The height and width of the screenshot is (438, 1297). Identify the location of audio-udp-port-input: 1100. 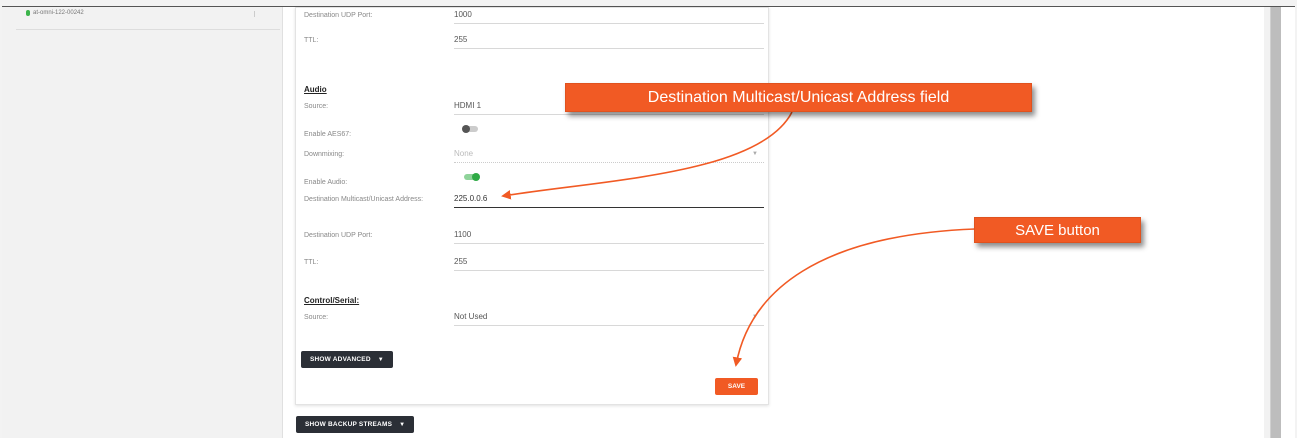
(609, 237).